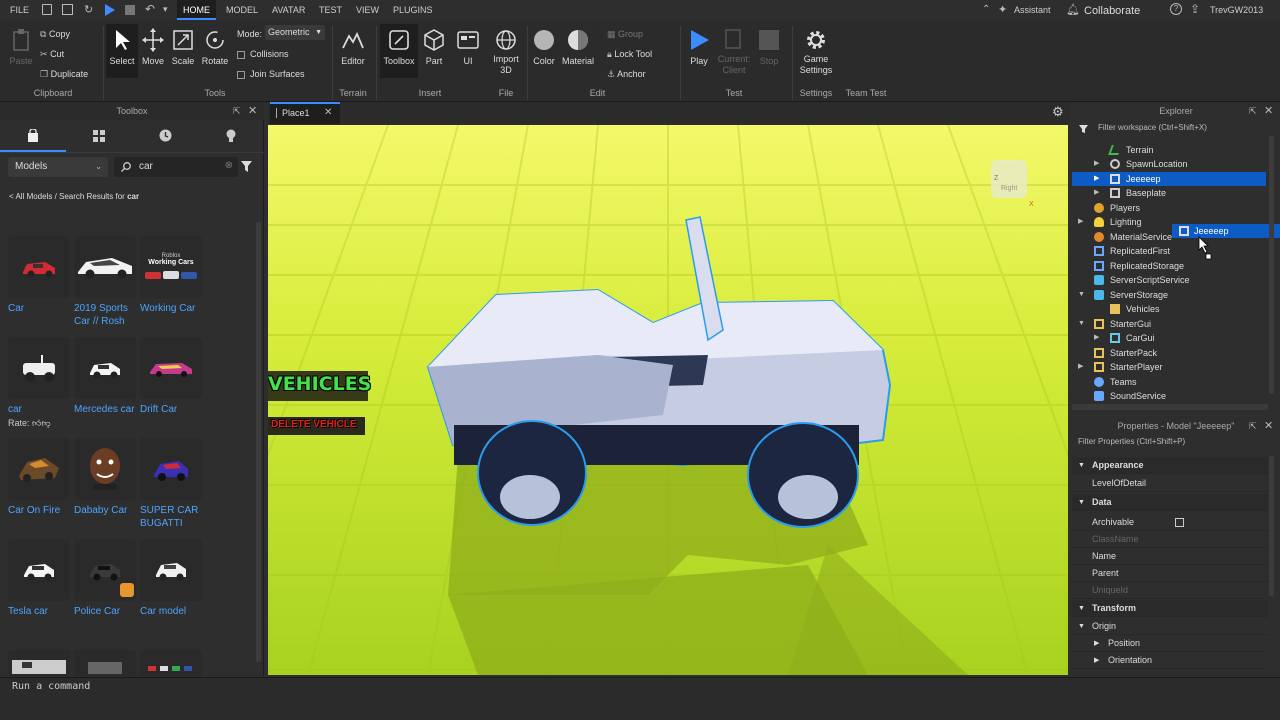 The image size is (1280, 720). What do you see at coordinates (1170, 608) in the screenshot?
I see `section-transform: ▼ Transform` at bounding box center [1170, 608].